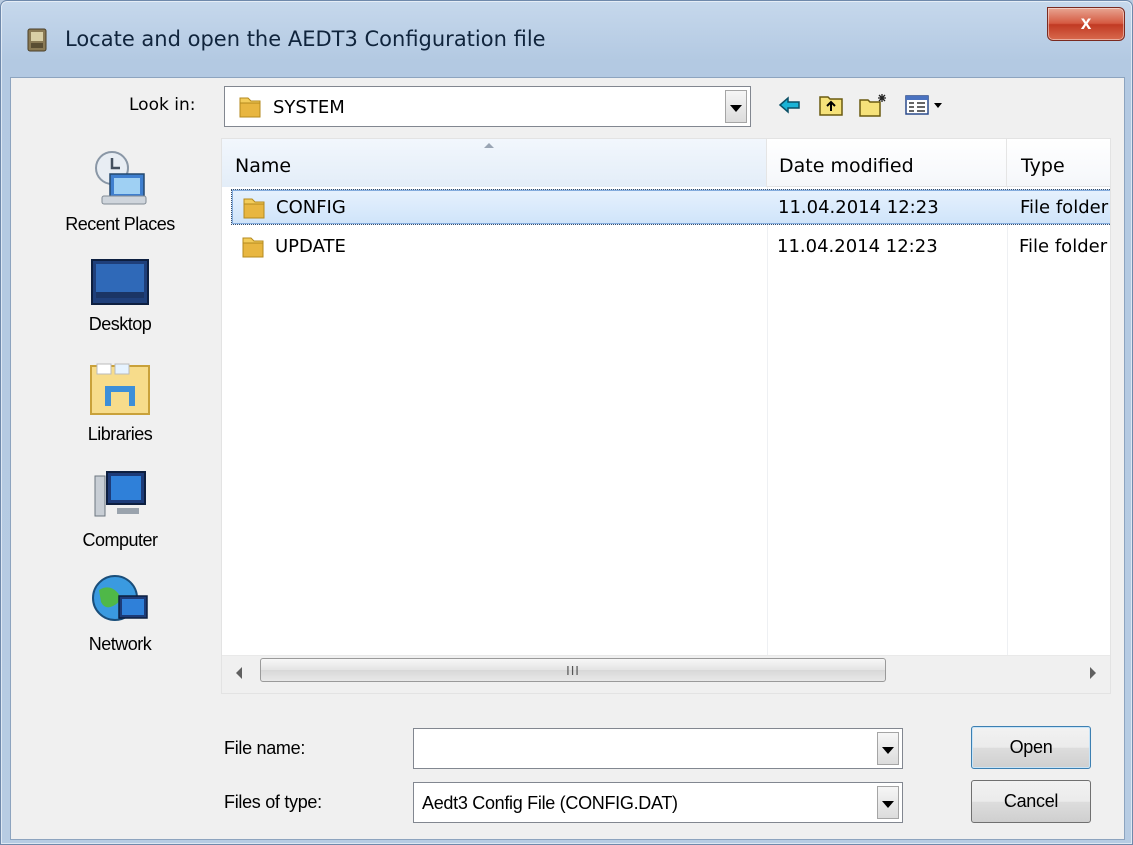 This screenshot has width=1133, height=845. Describe the element at coordinates (120, 494) in the screenshot. I see `computer-icon` at that location.